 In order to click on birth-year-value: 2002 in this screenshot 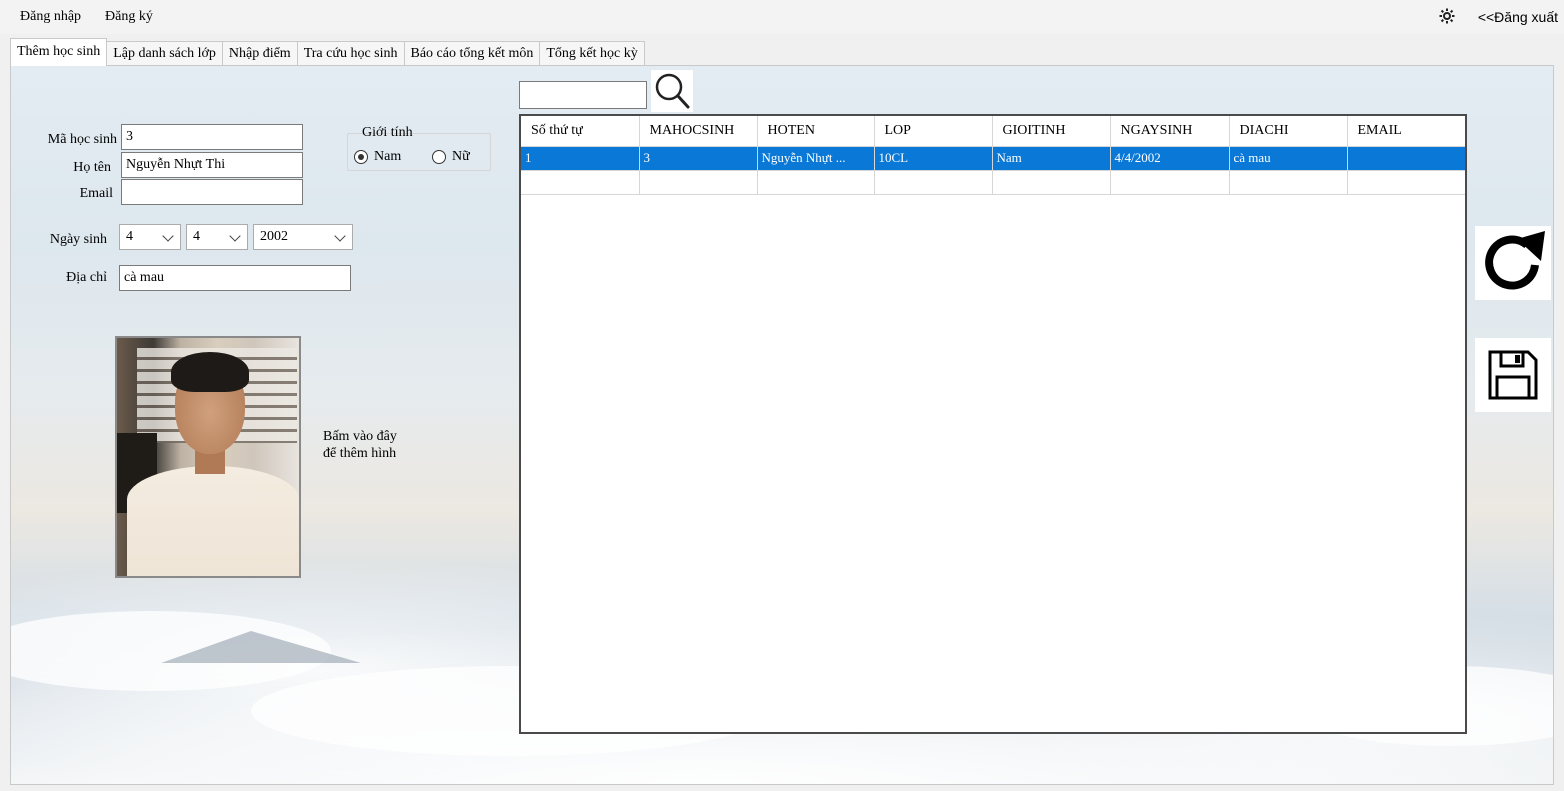, I will do `click(274, 236)`.